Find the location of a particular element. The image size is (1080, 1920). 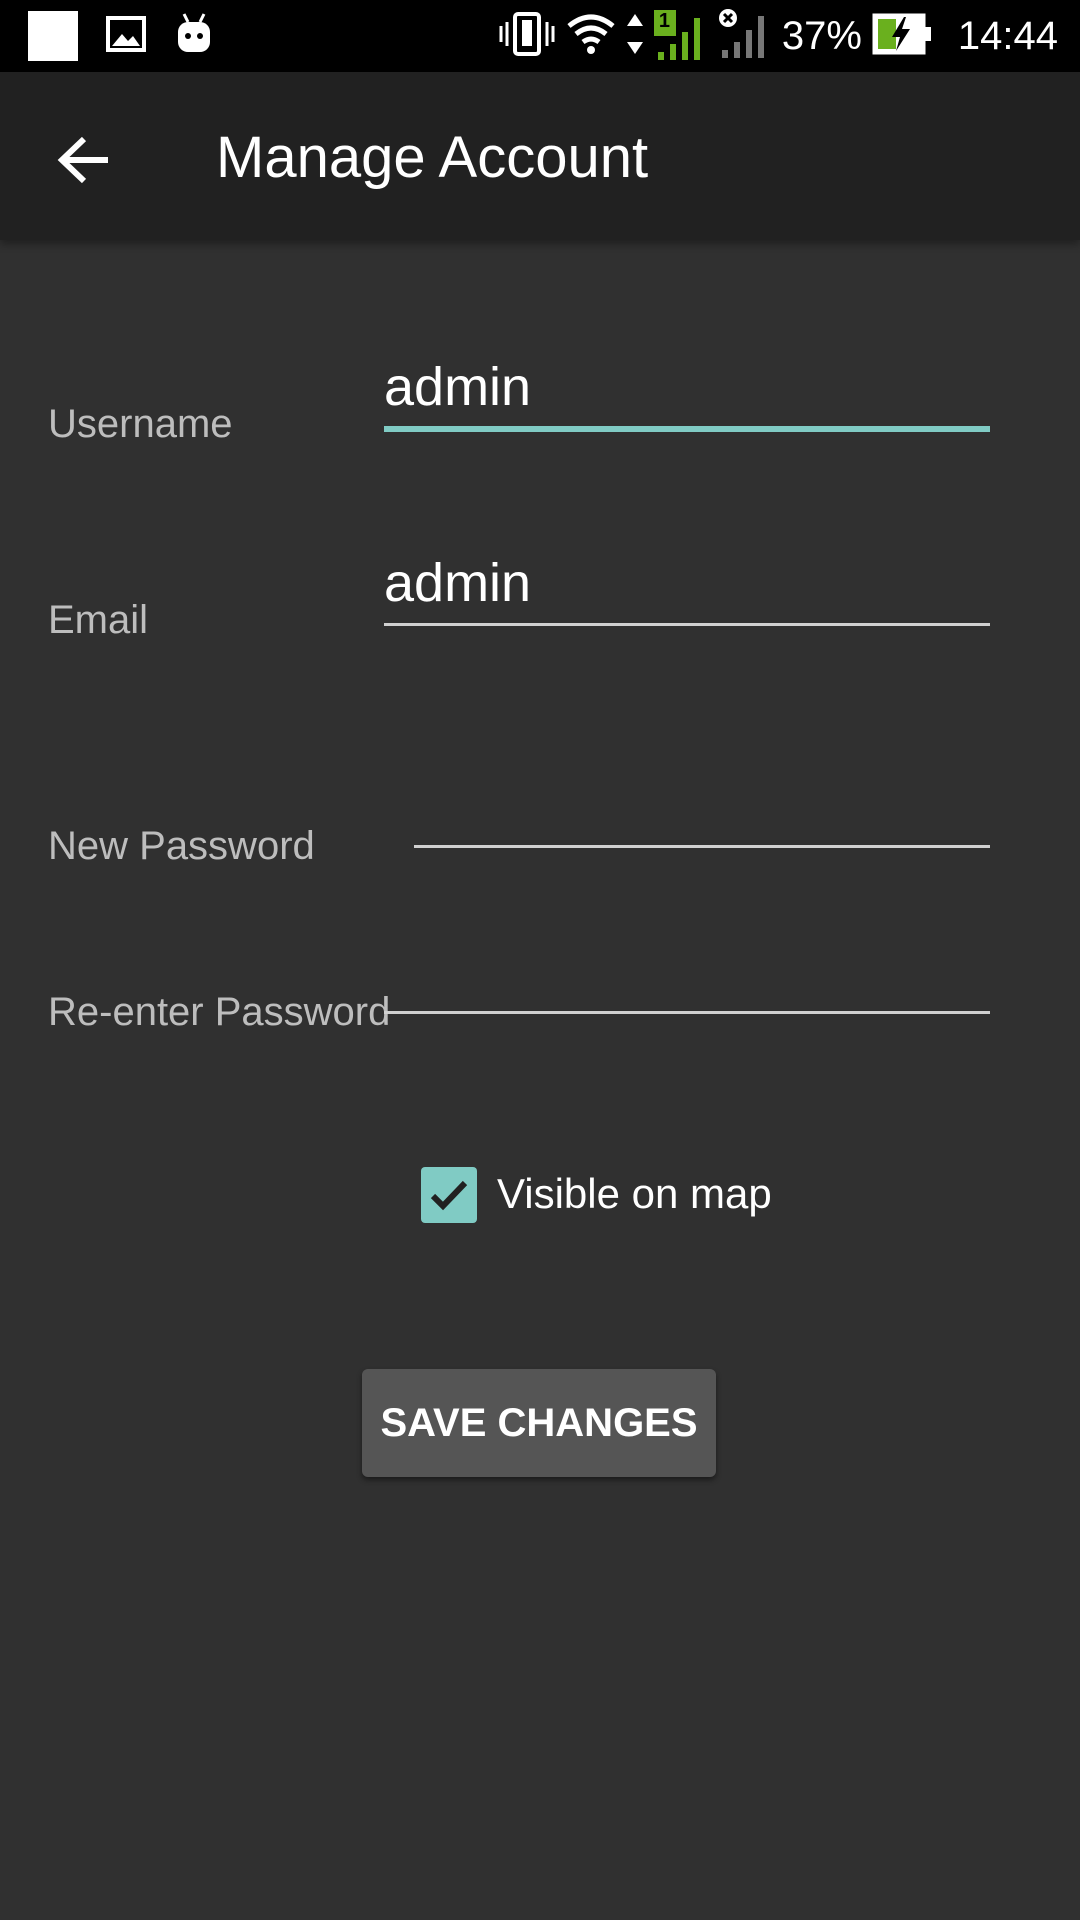

image-icon is located at coordinates (126, 36).